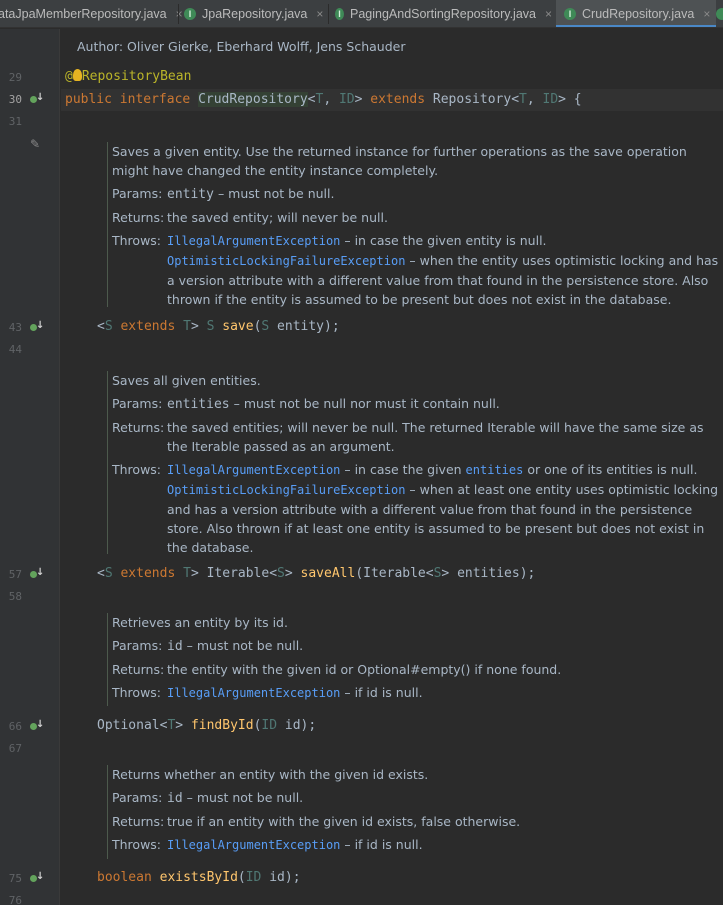  Describe the element at coordinates (415, 194) in the screenshot. I see `doc-params: Params: entity – must not be null.` at that location.